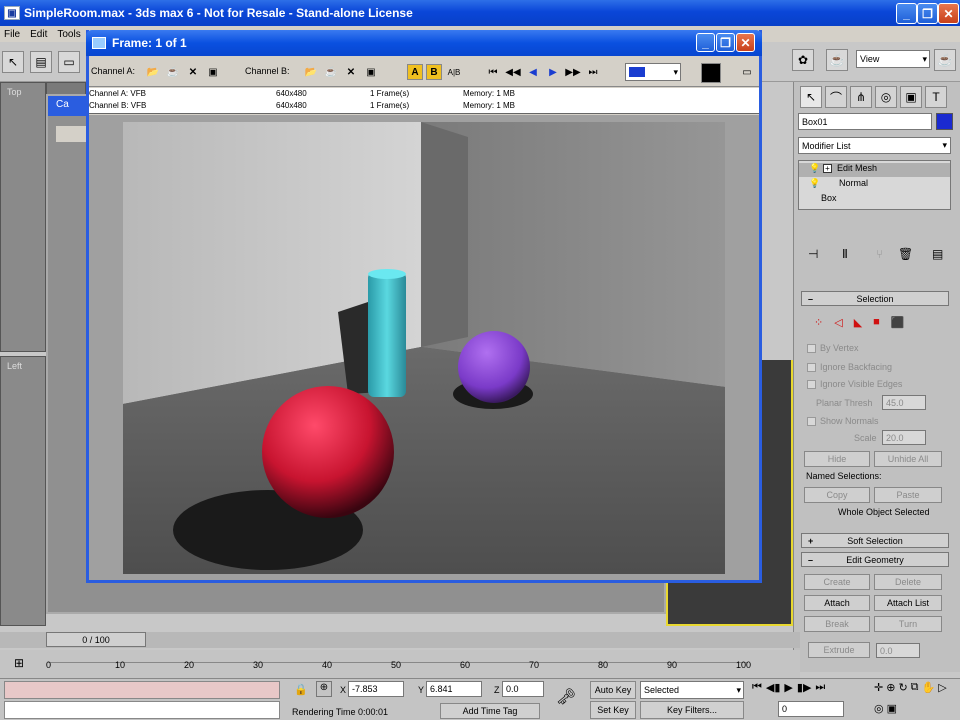  I want to click on render-scene-icon: ☕, so click(837, 60).